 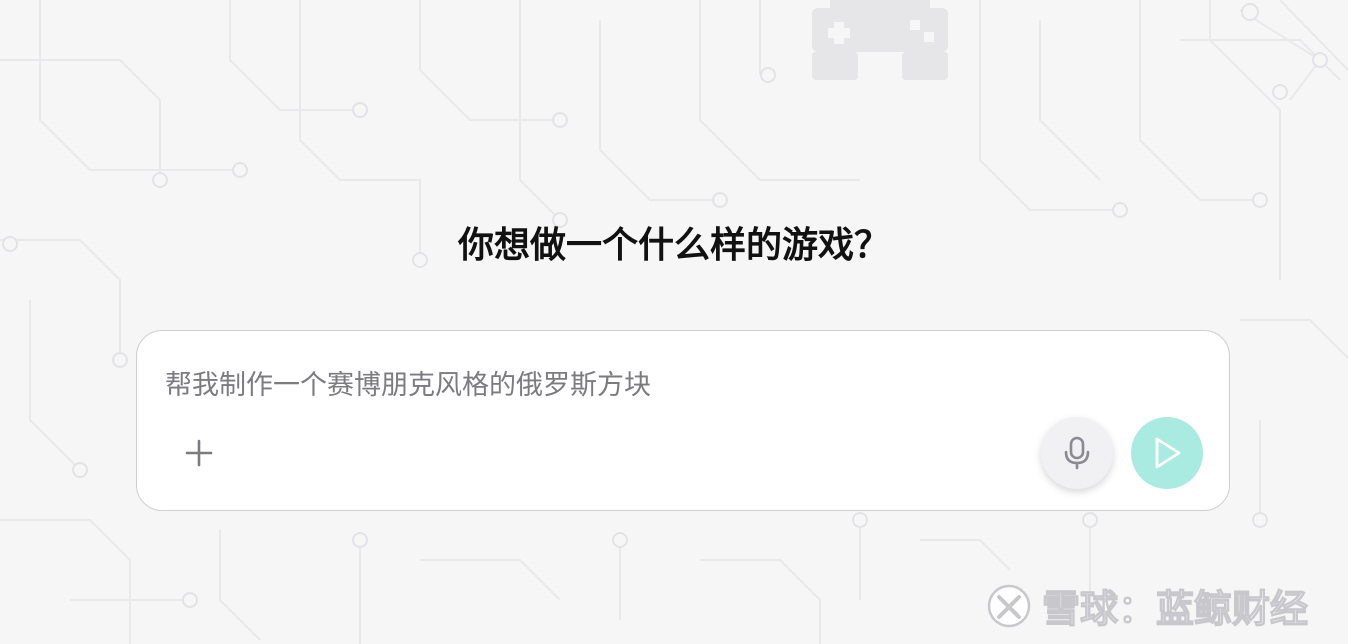 I want to click on page-title: 你想做一个什么样的游戏？, so click(x=673, y=245).